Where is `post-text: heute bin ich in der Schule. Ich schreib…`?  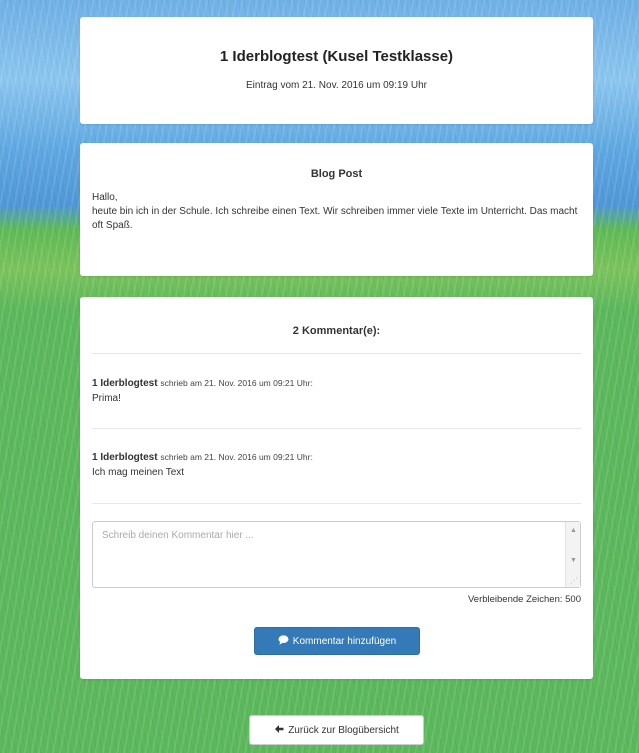
post-text: heute bin ich in der Schule. Ich schreib… is located at coordinates (335, 218).